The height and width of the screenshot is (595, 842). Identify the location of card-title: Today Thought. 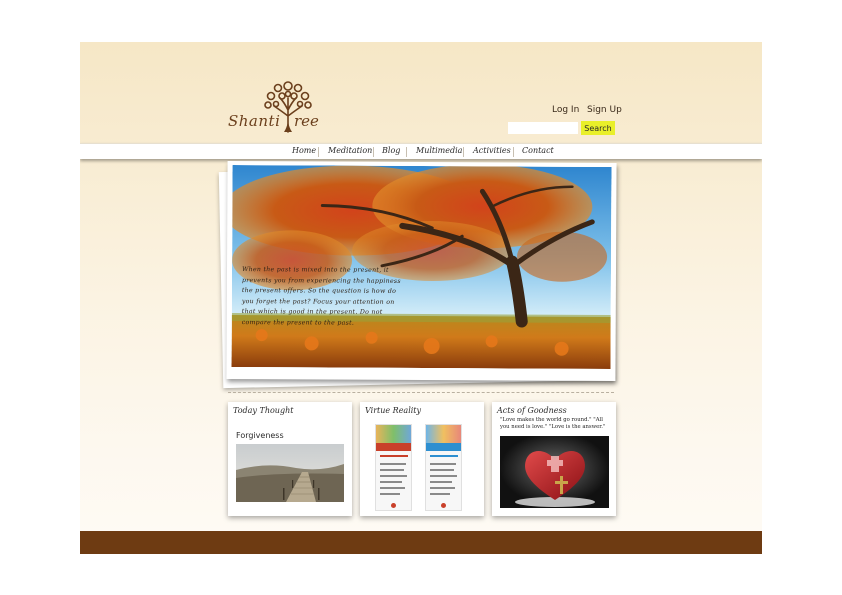
(263, 410).